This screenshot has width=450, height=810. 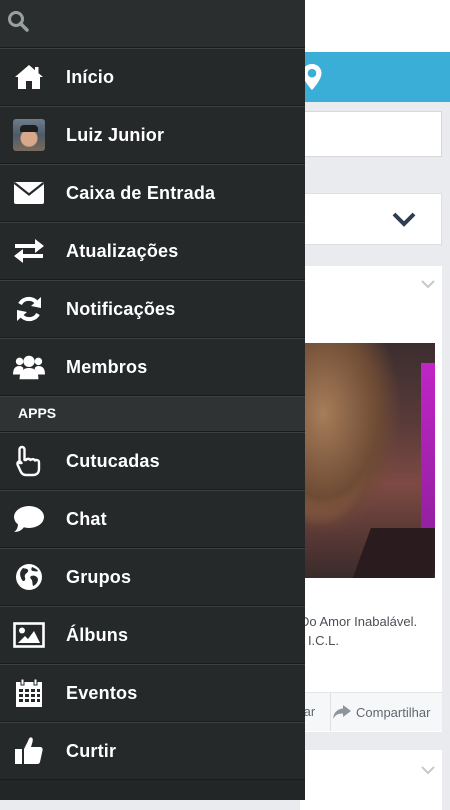 I want to click on apps-section-header: APPS, so click(x=152, y=414).